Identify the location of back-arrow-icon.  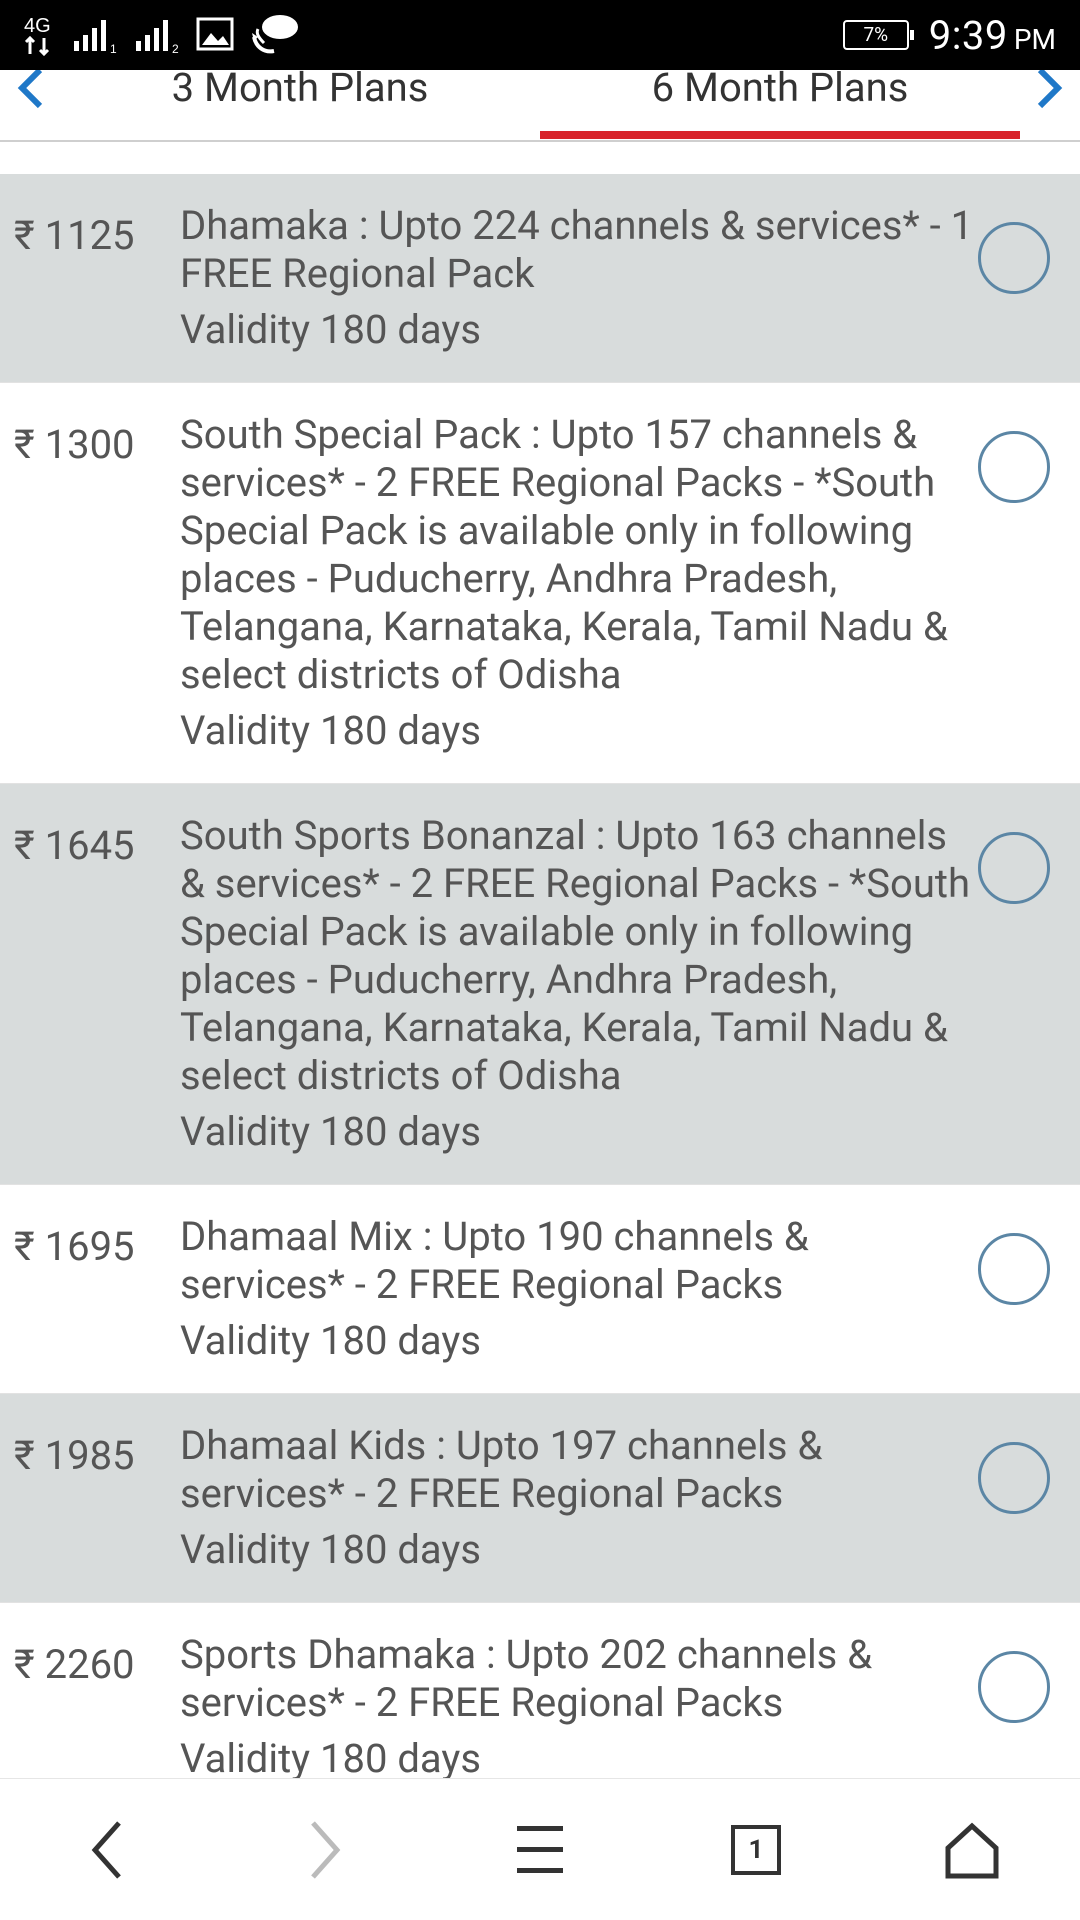
(106, 1849).